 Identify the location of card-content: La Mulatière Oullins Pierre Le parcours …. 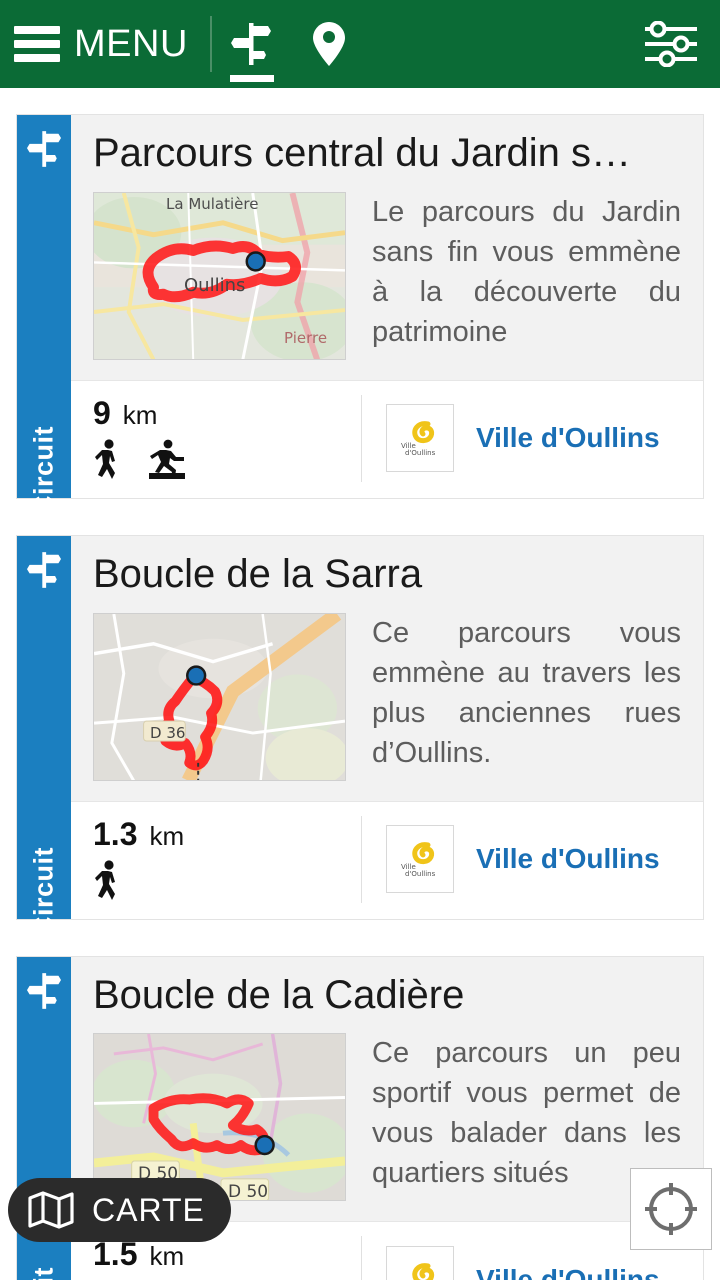
(387, 275).